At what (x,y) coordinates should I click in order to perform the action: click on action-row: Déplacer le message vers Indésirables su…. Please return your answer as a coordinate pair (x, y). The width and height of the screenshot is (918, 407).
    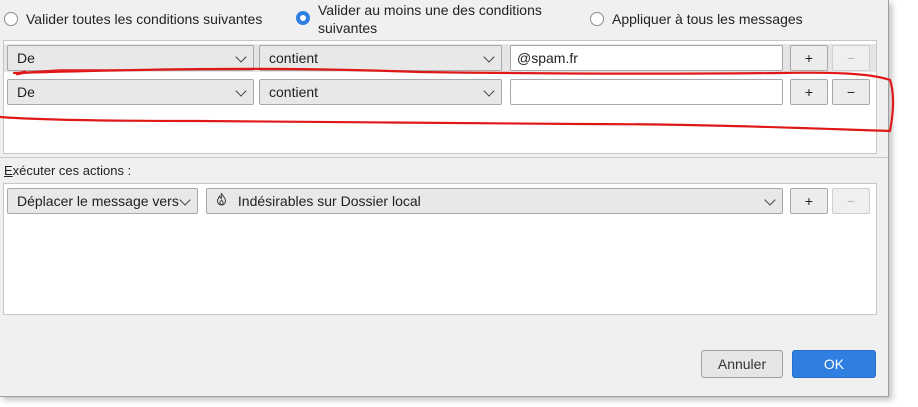
    Looking at the image, I should click on (440, 201).